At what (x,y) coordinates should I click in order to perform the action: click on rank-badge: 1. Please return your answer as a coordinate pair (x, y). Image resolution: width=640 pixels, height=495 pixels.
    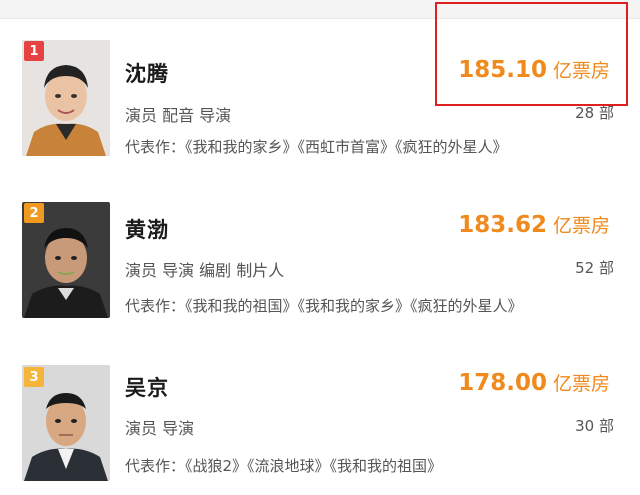
    Looking at the image, I should click on (34, 51).